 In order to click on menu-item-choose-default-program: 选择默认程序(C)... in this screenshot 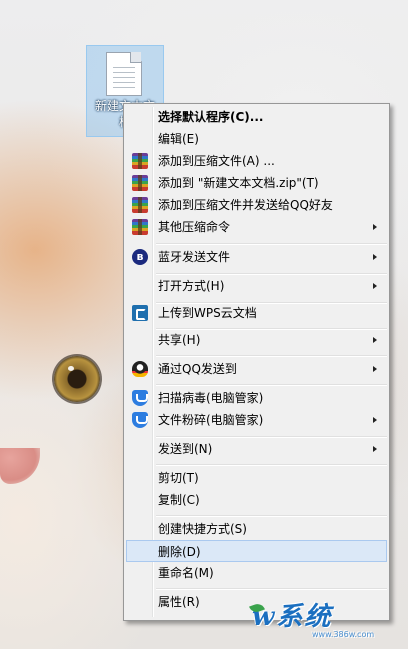, I will do `click(256, 117)`.